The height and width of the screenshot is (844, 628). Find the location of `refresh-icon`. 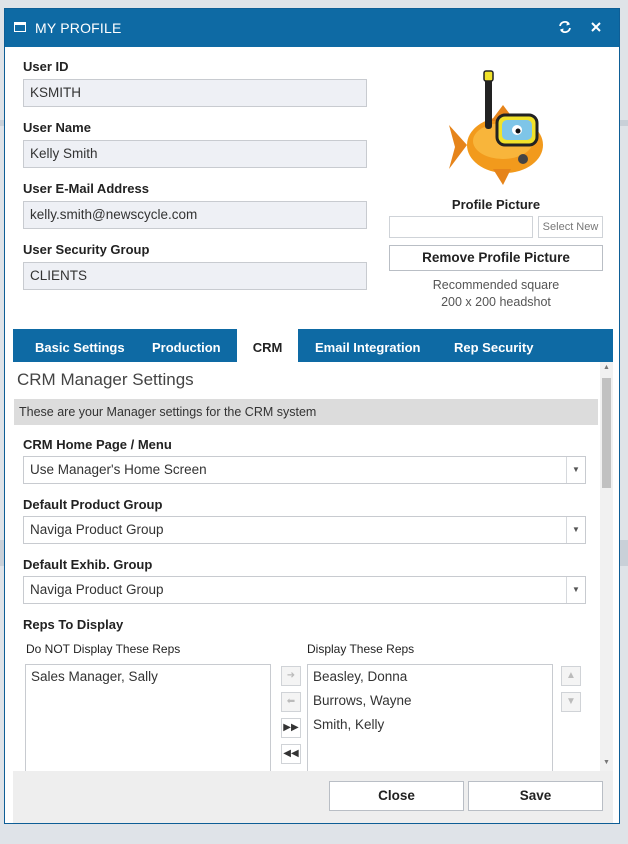

refresh-icon is located at coordinates (565, 27).